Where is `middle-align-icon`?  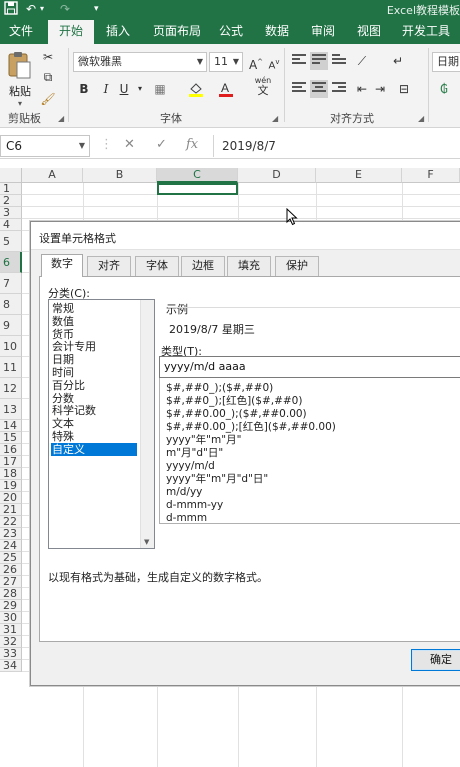 middle-align-icon is located at coordinates (319, 61).